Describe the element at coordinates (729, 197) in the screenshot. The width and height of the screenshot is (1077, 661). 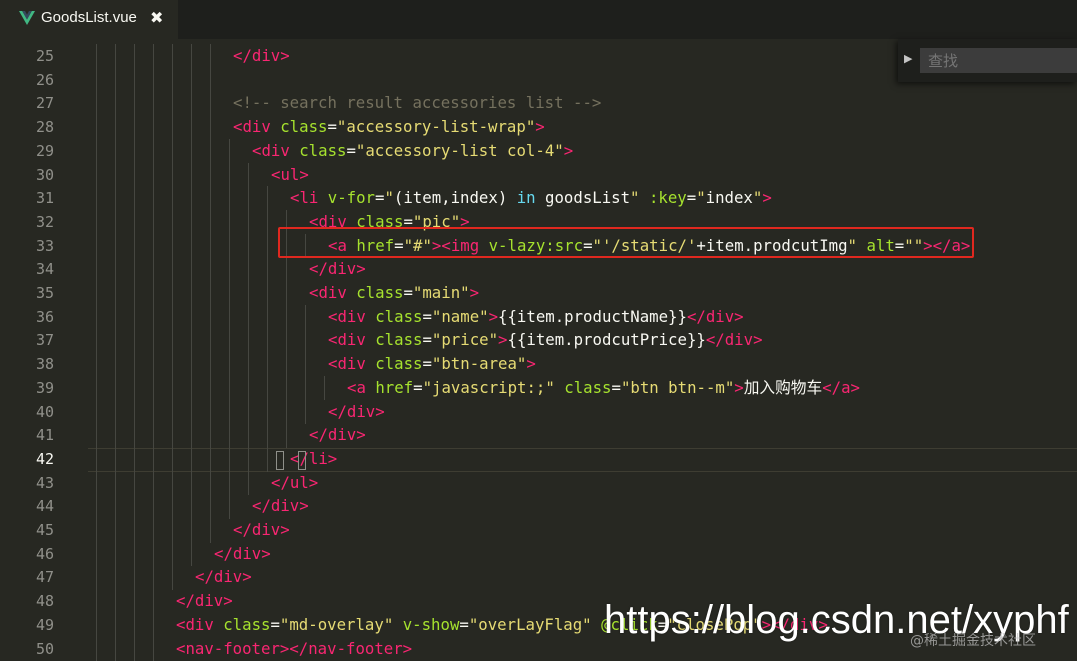
I see `code-token: index` at that location.